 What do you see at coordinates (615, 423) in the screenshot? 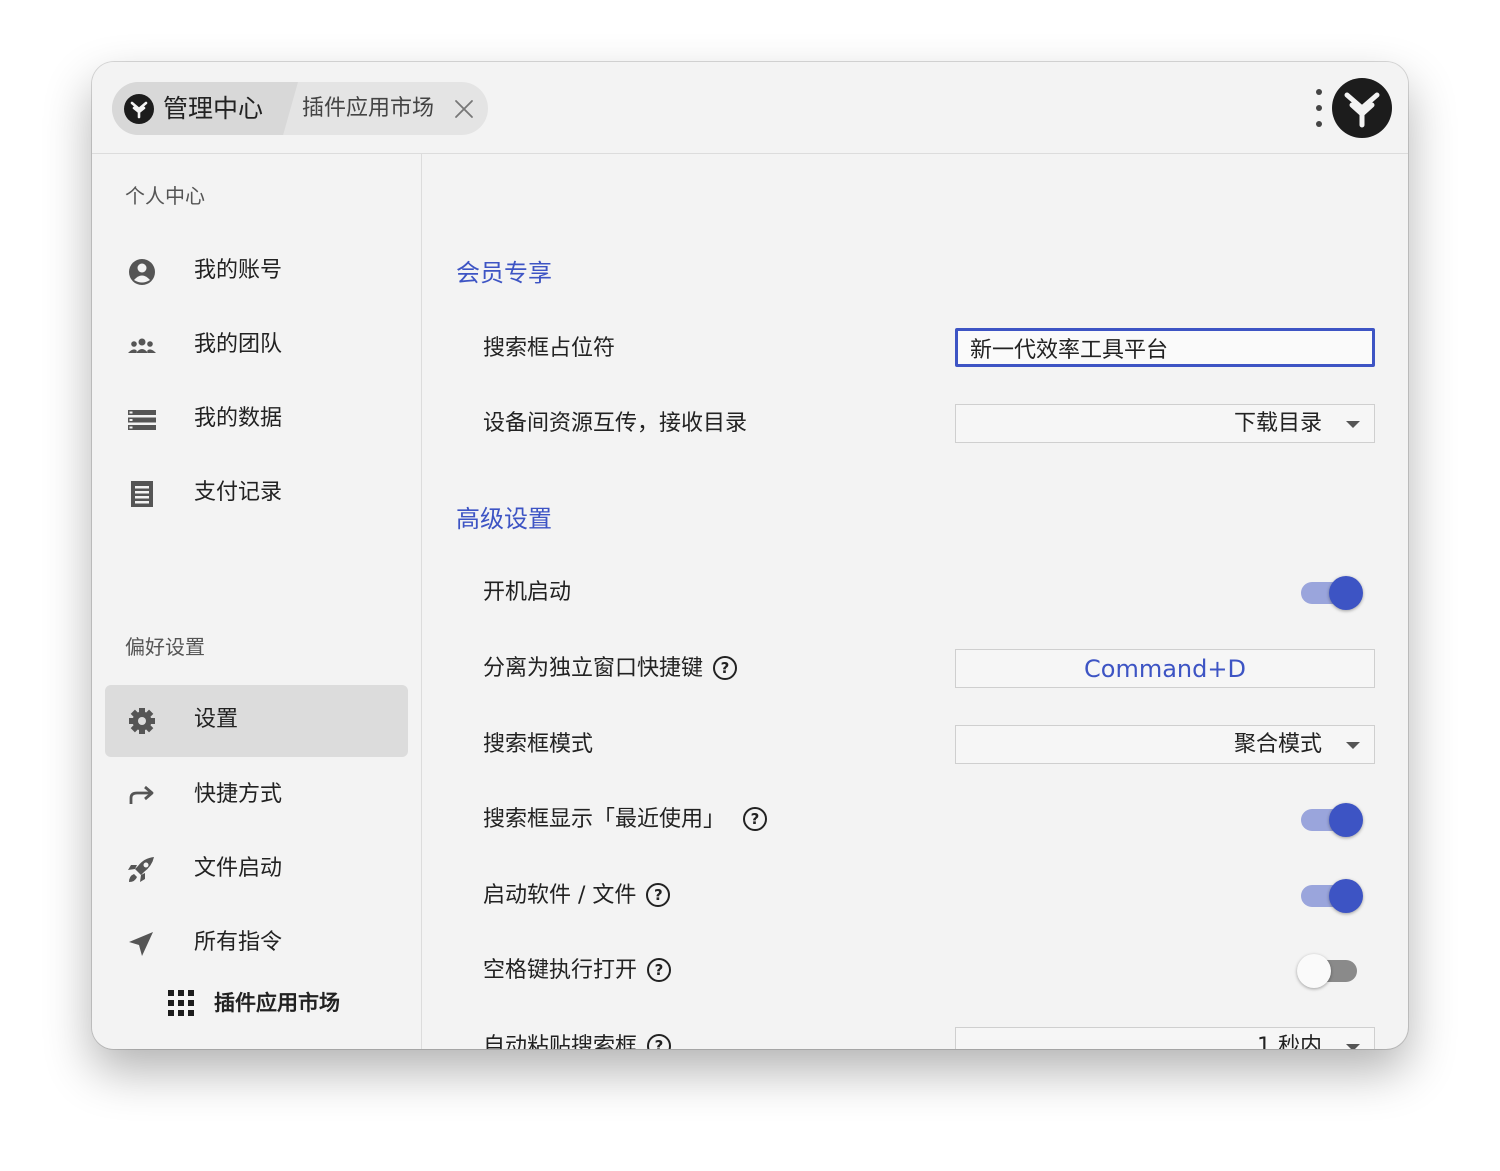
I see `transfer-dir-label: 设备间资源互传，接收目录` at bounding box center [615, 423].